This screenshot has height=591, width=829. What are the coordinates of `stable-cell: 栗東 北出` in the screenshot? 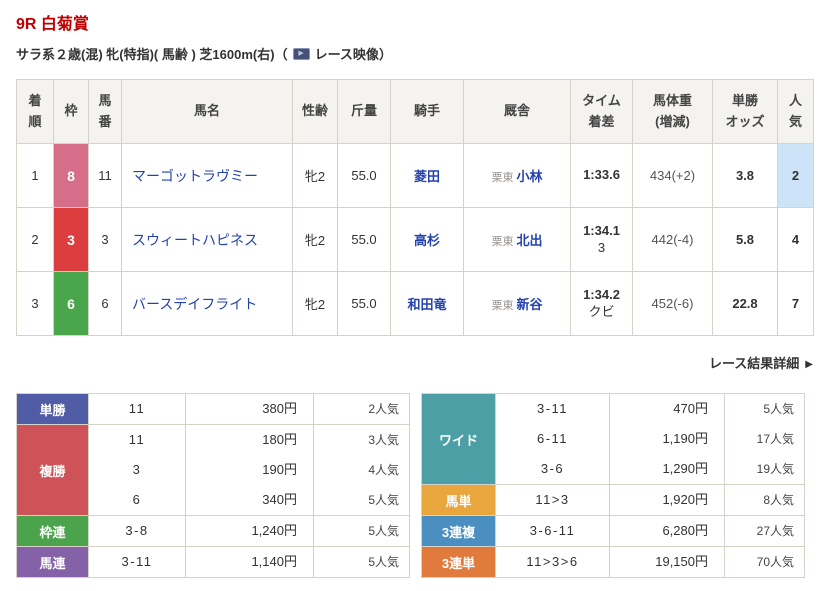 It's located at (517, 239).